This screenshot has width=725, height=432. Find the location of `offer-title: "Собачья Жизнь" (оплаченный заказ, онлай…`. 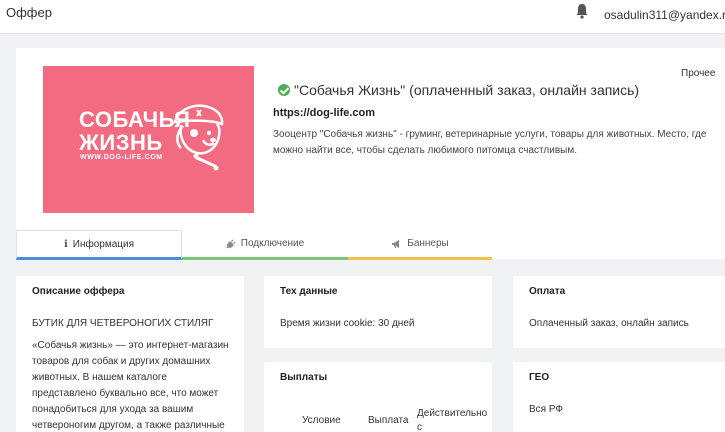

offer-title: "Собачья Жизнь" (оплаченный заказ, онлай… is located at coordinates (467, 90).